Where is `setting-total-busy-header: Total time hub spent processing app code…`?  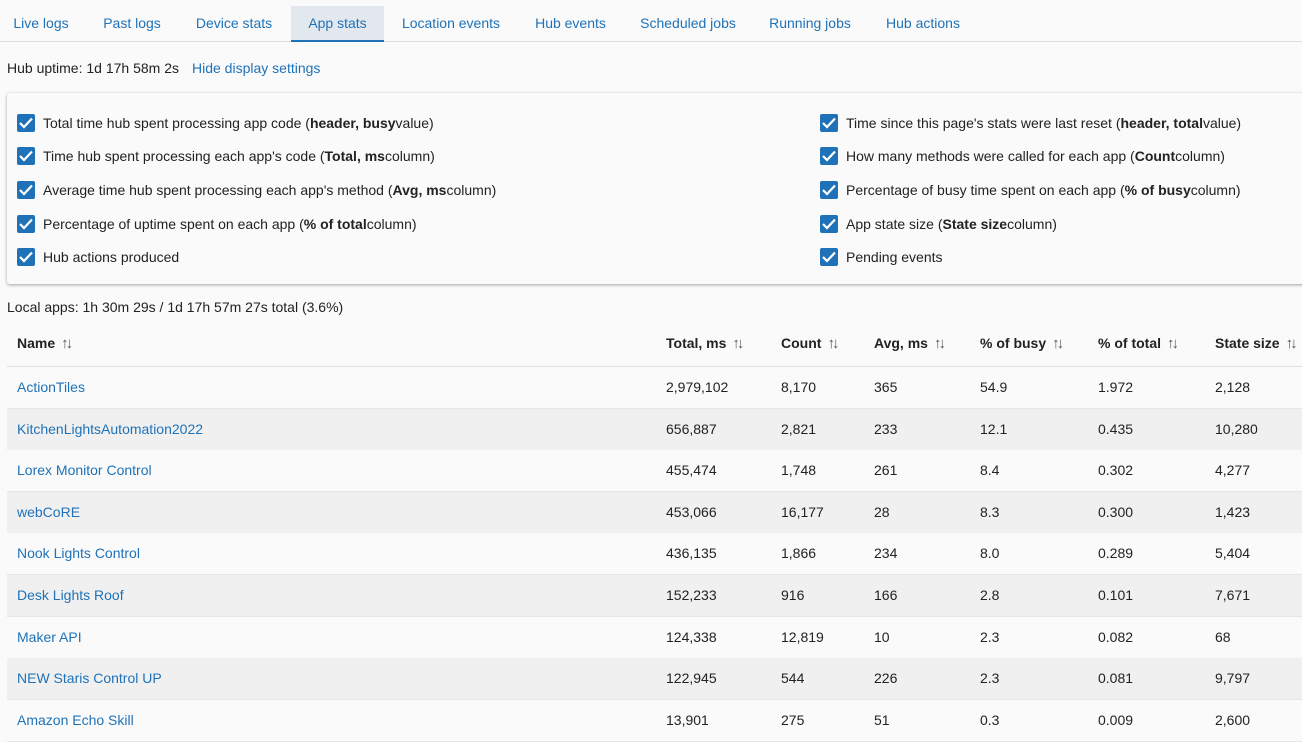 setting-total-busy-header: Total time hub spent processing app code… is located at coordinates (225, 123).